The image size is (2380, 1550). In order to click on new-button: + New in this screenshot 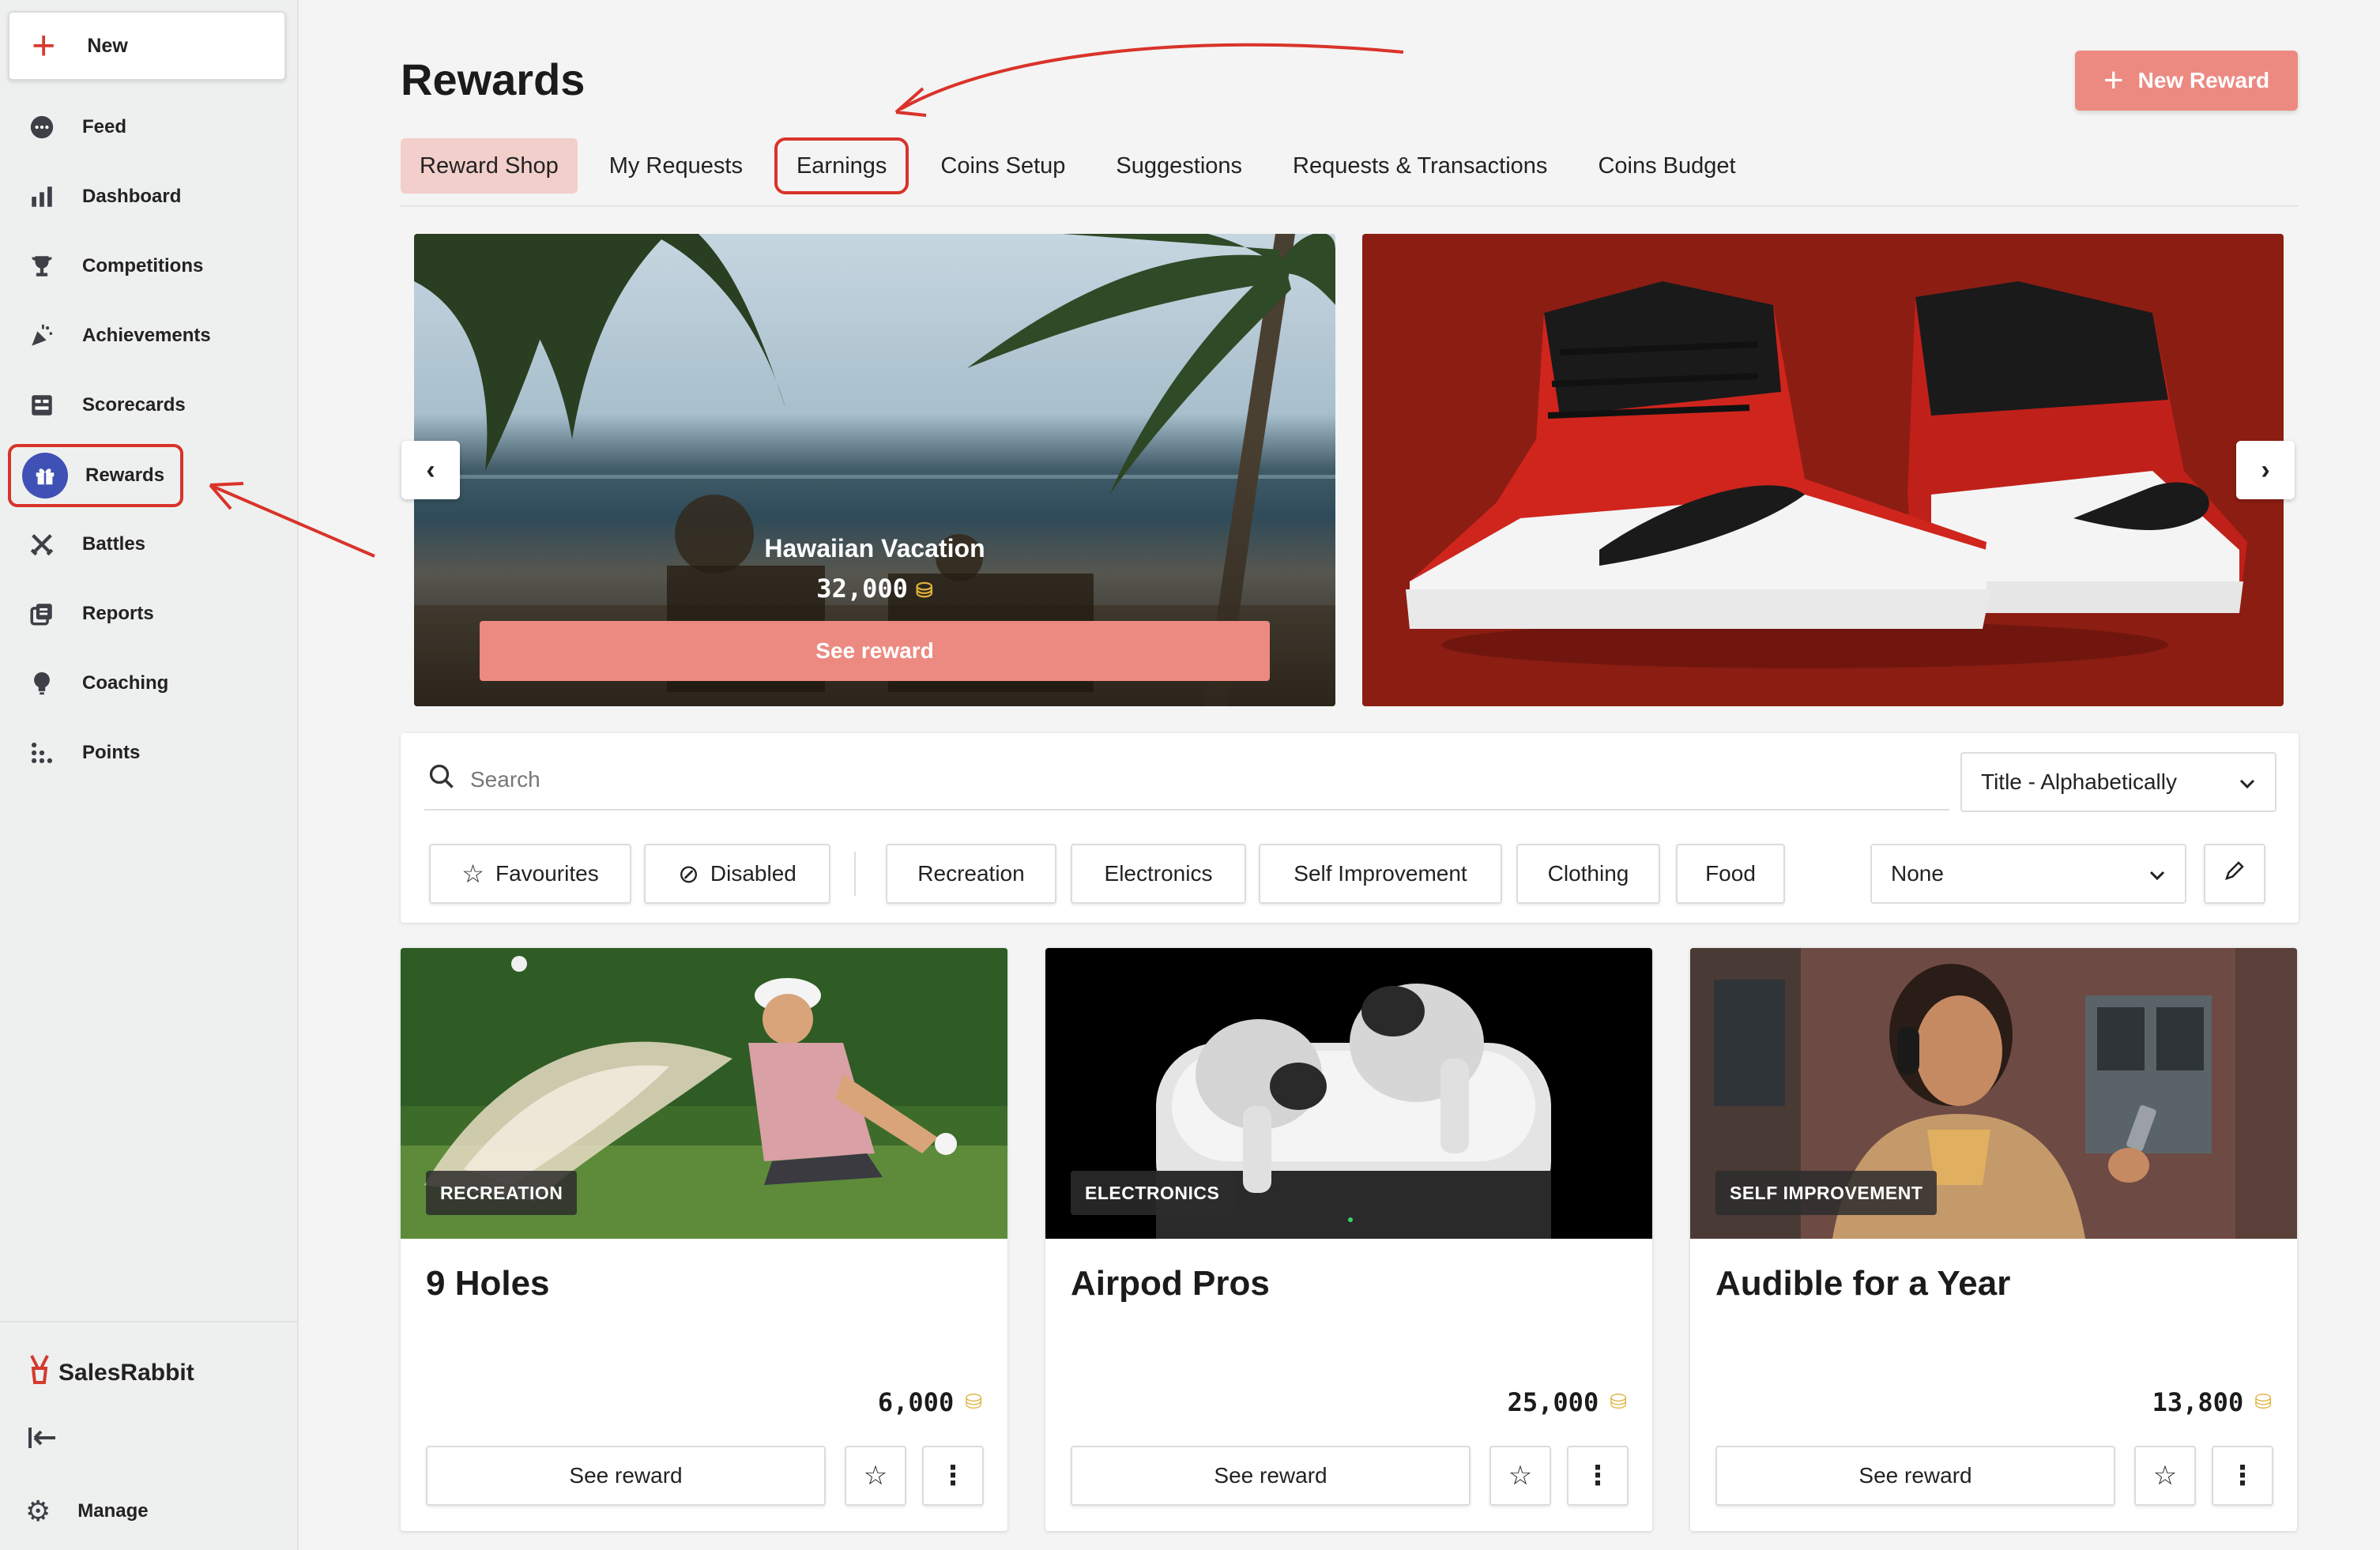, I will do `click(147, 46)`.